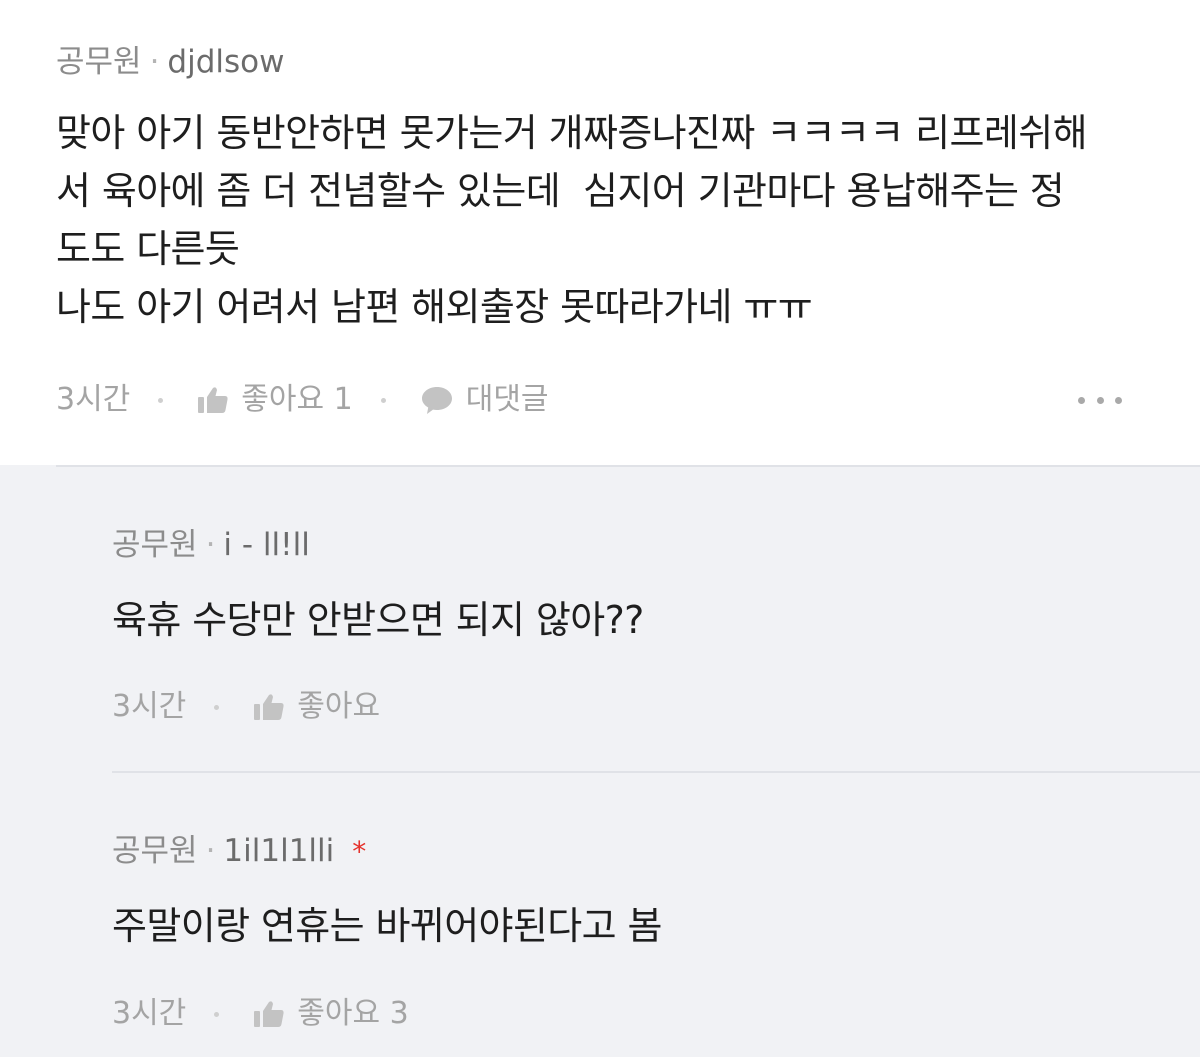 This screenshot has width=1200, height=1057. I want to click on like-button: 좋아요 3, so click(331, 1014).